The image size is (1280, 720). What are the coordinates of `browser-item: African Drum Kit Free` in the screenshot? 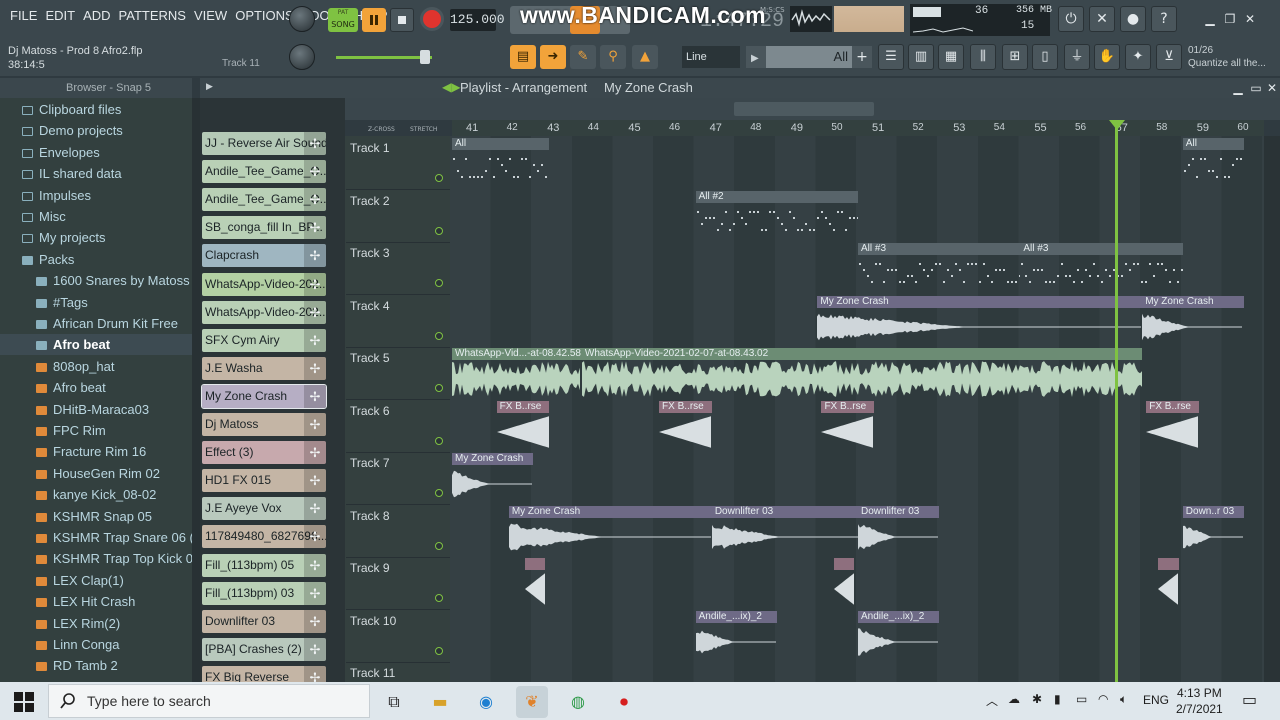 It's located at (96, 323).